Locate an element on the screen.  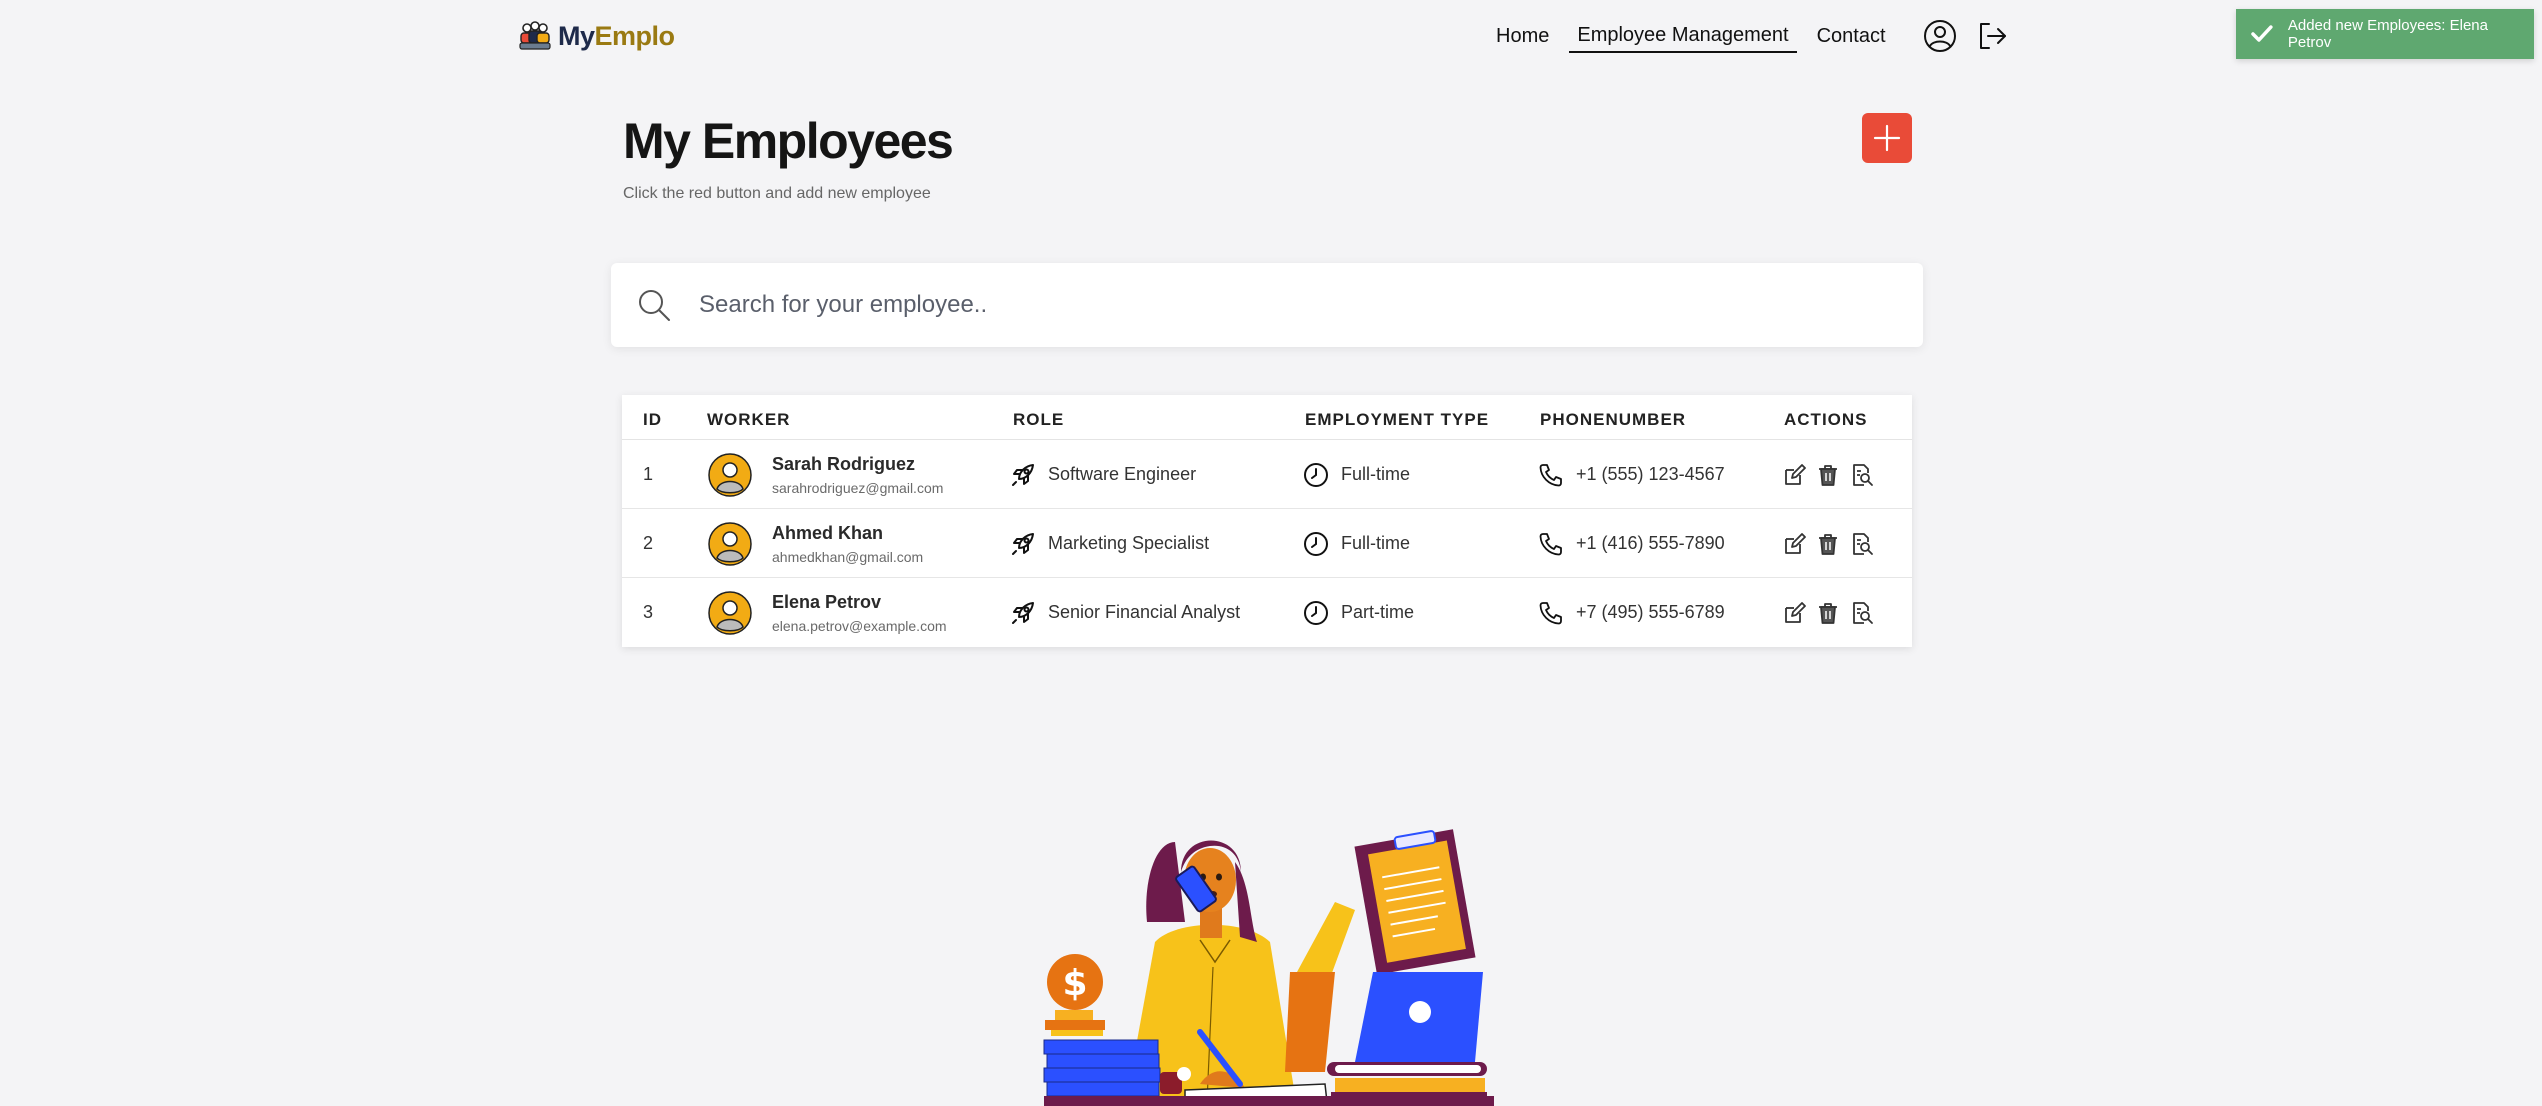
col-header-id: ID is located at coordinates (652, 419).